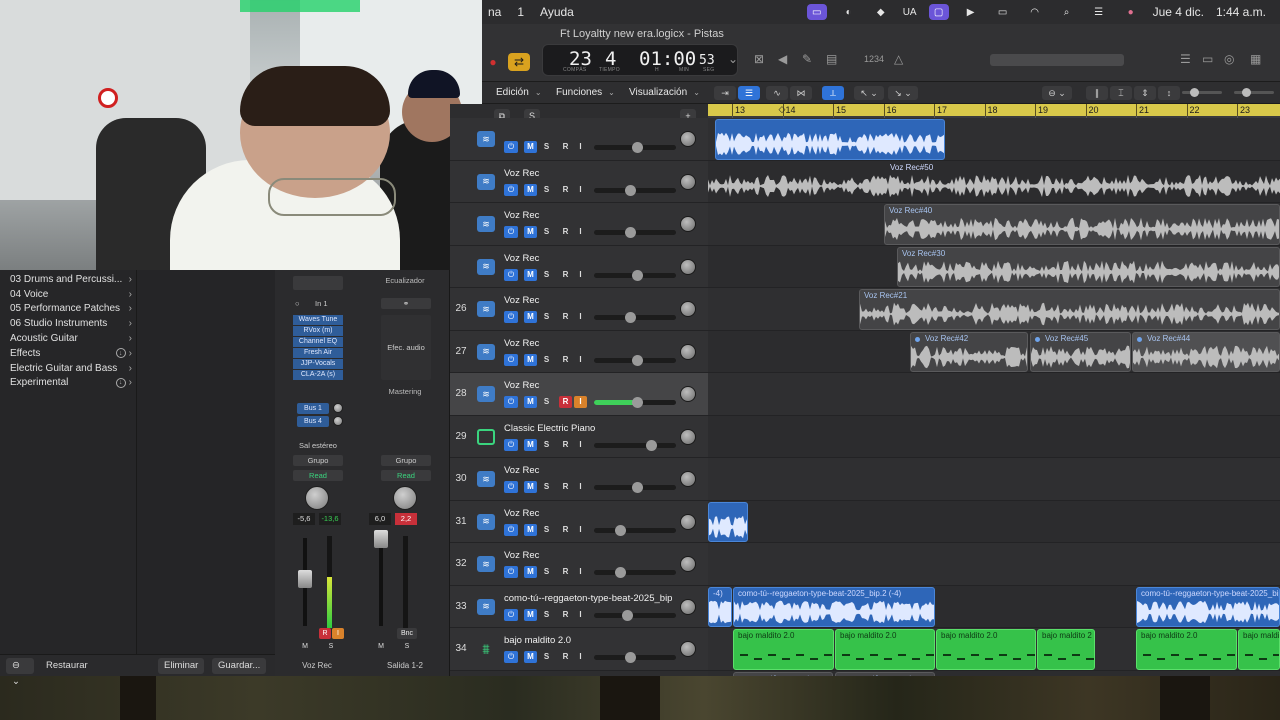  I want to click on keyboard-input-indicator: UA, so click(910, 12).